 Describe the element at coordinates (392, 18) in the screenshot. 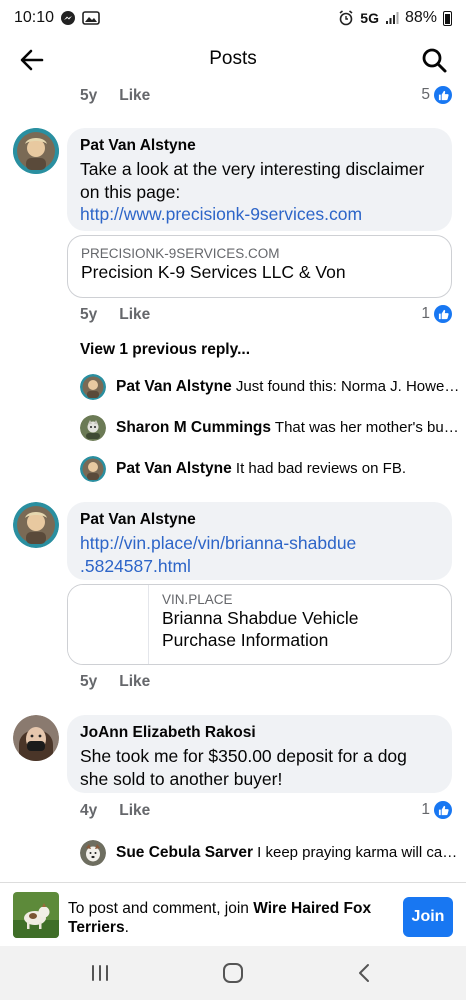

I see `signal-icon` at that location.